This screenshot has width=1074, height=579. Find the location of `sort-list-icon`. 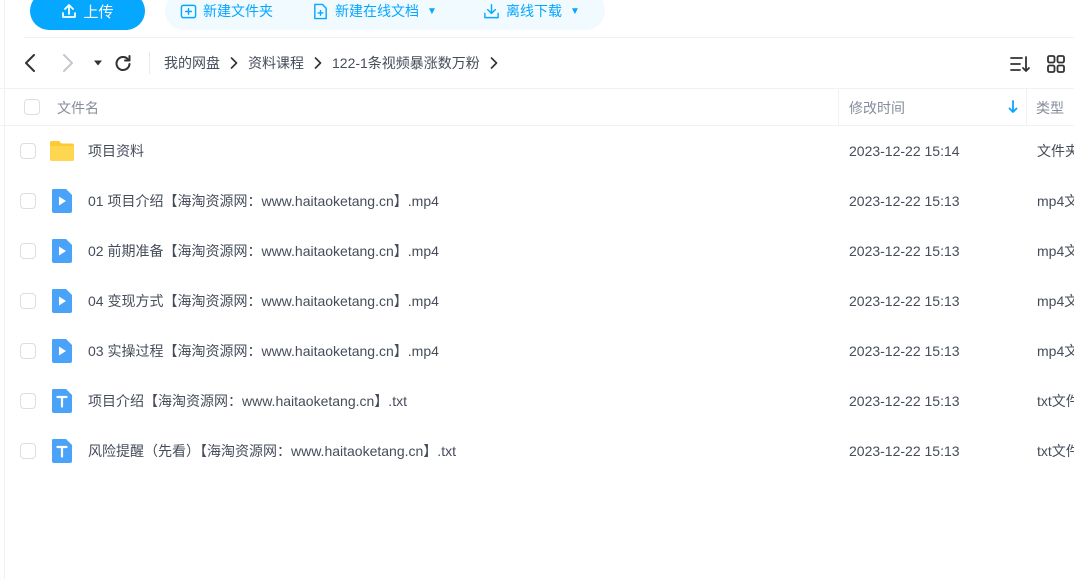

sort-list-icon is located at coordinates (1020, 64).